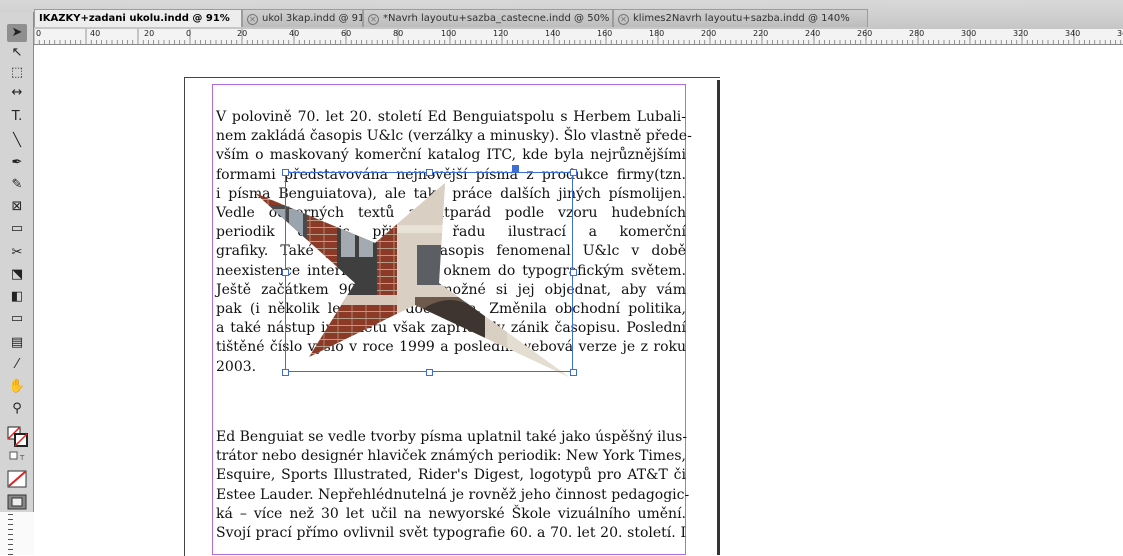  Describe the element at coordinates (657, 33) in the screenshot. I see `ruler-label: 180` at that location.